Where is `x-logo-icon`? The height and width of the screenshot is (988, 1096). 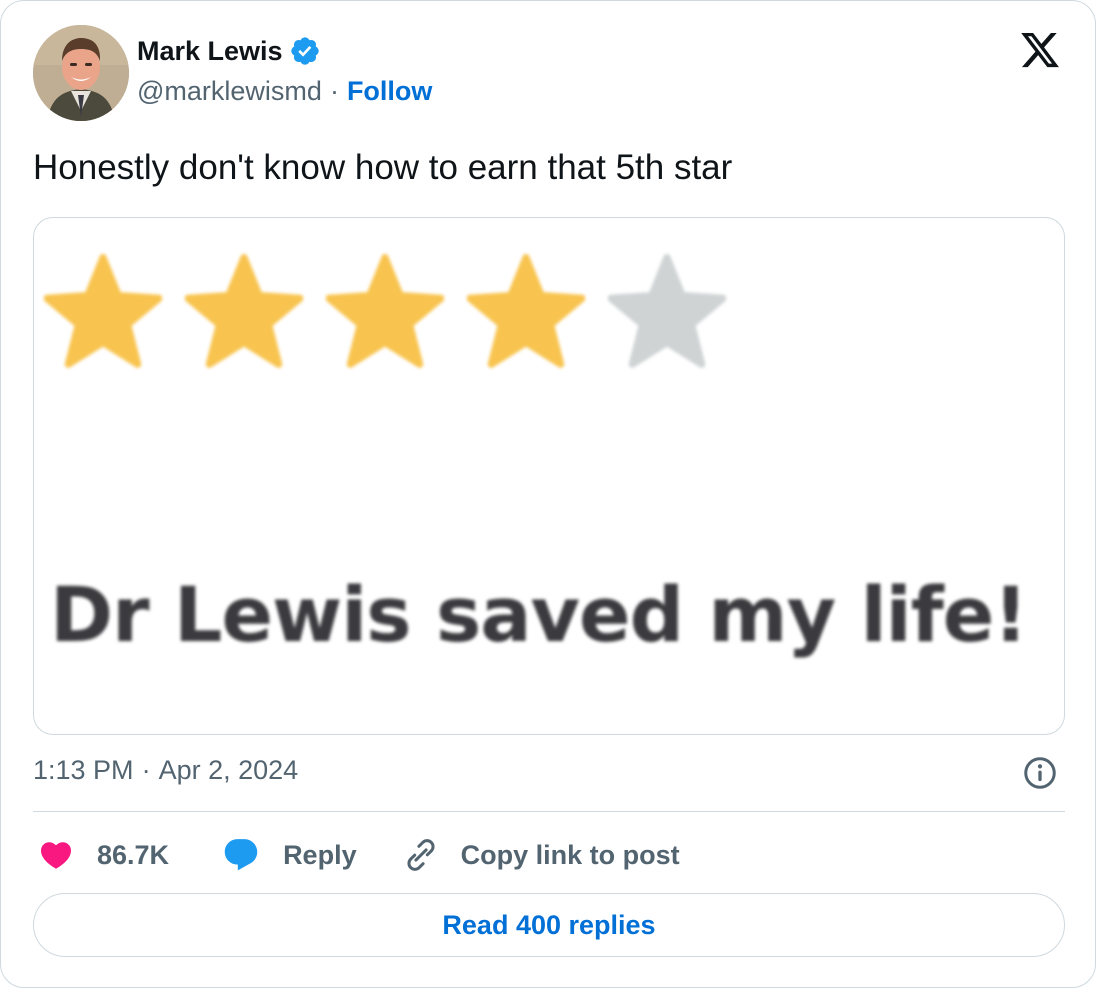
x-logo-icon is located at coordinates (1040, 50).